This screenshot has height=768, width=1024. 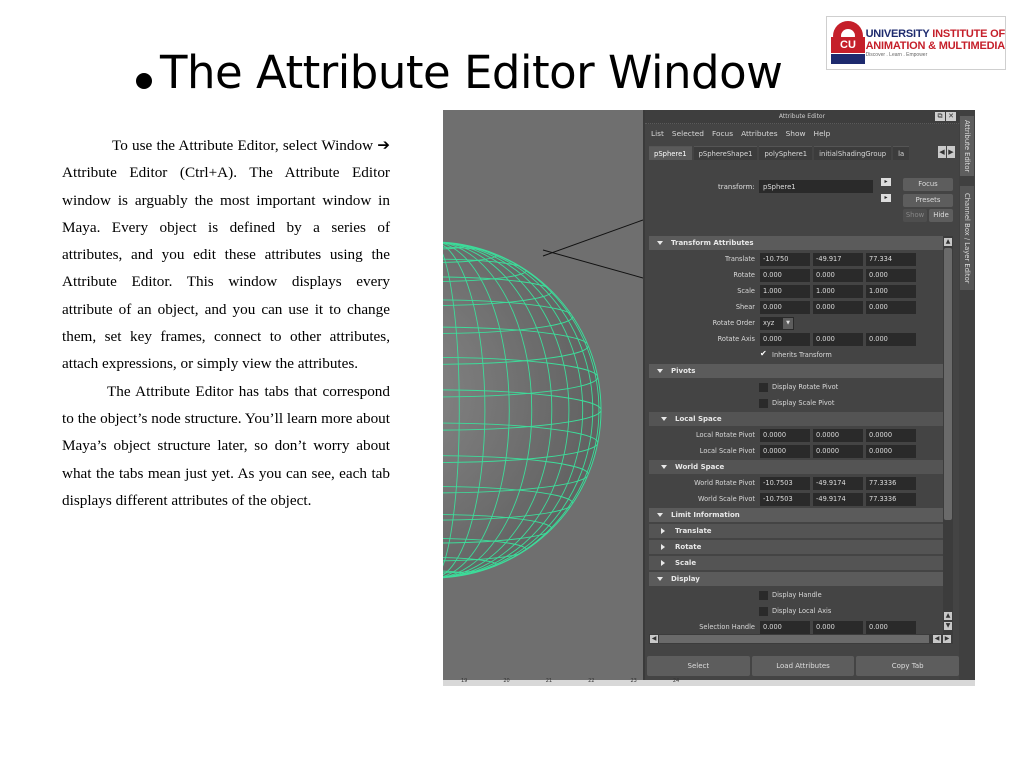 What do you see at coordinates (838, 275) in the screenshot?
I see `rotate-y-field: 0.000` at bounding box center [838, 275].